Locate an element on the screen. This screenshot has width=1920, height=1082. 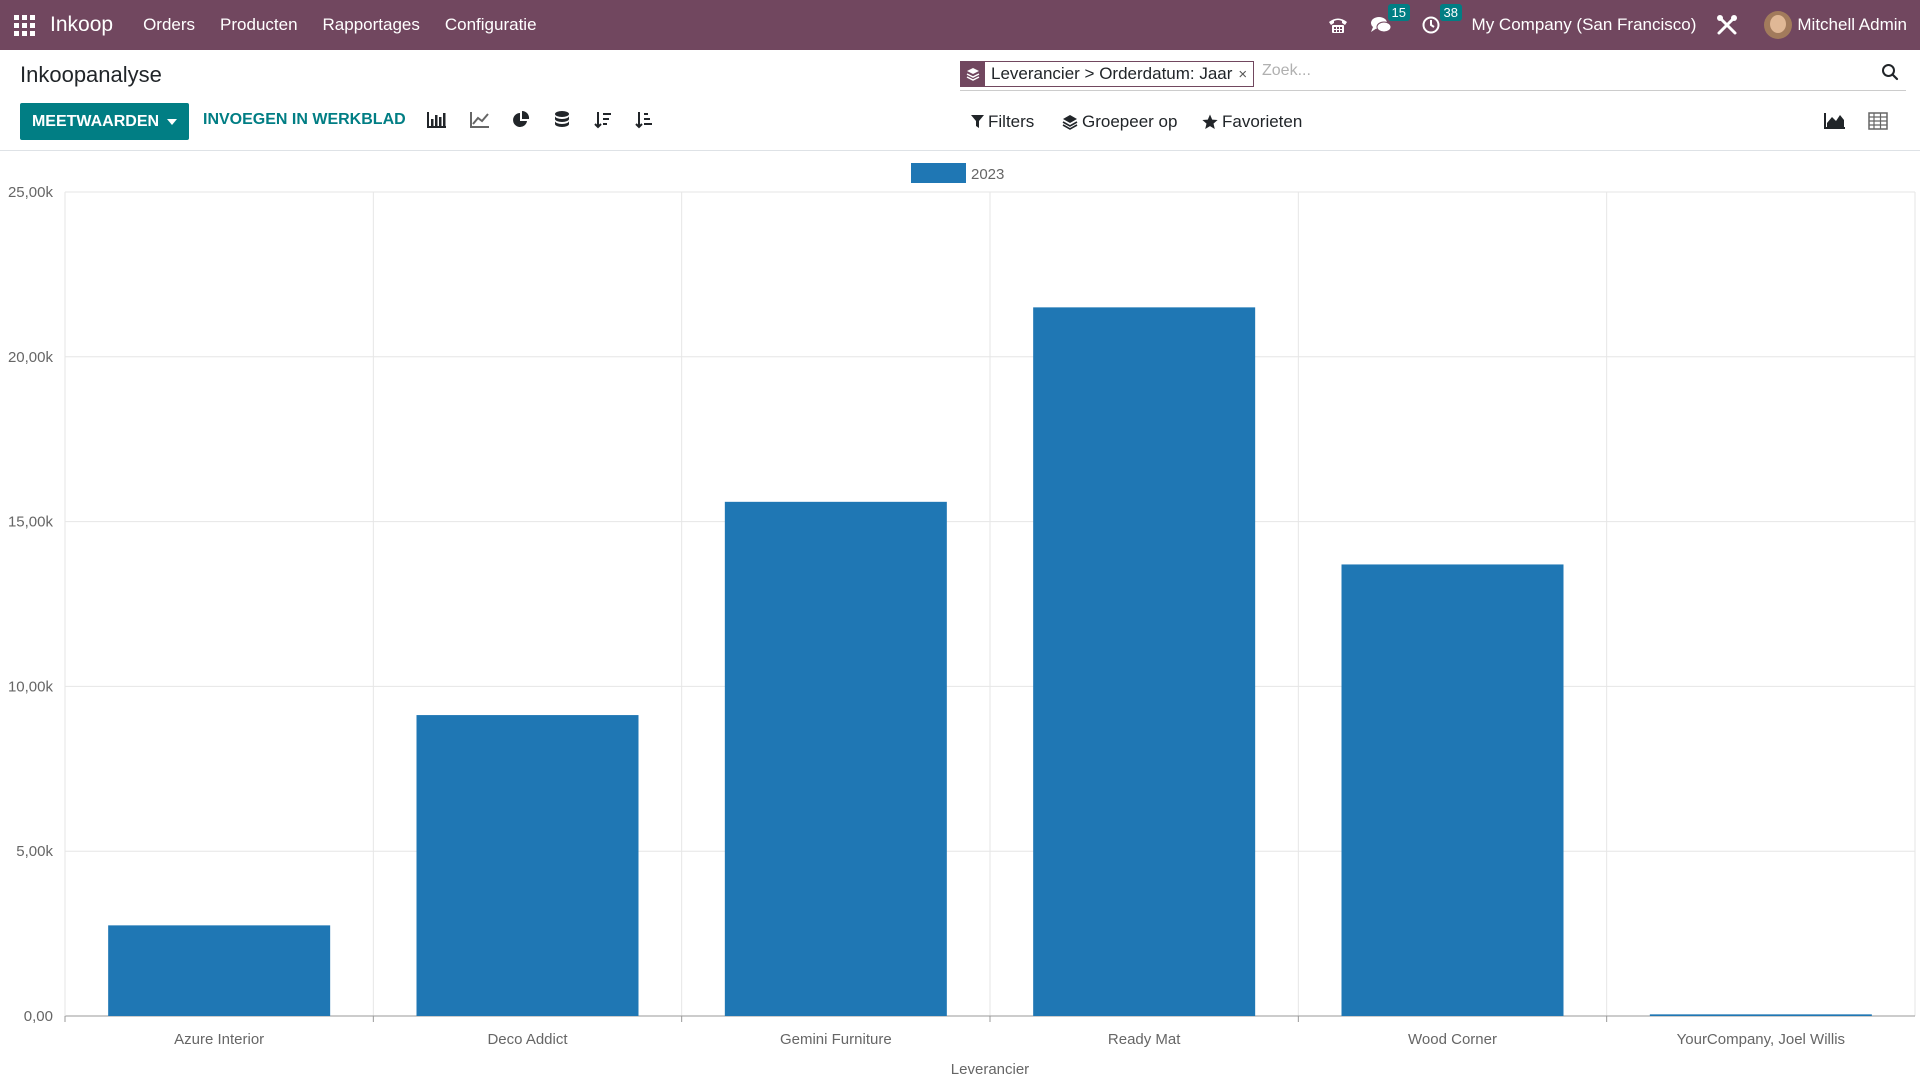
filters-button: Filters is located at coordinates (1002, 122).